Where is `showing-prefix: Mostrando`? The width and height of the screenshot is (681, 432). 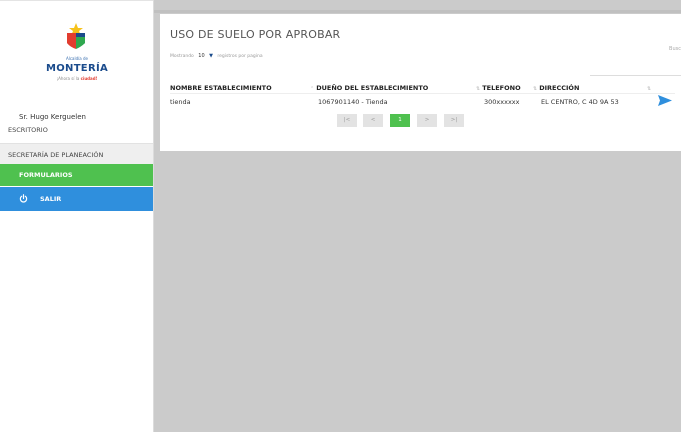 showing-prefix: Mostrando is located at coordinates (182, 56).